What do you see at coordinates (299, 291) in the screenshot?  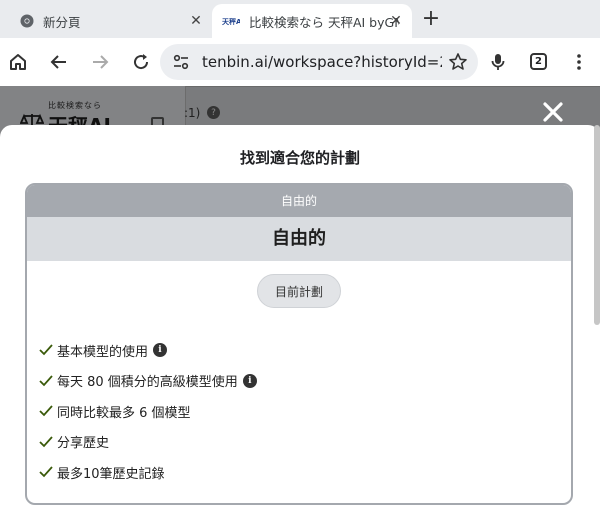 I see `current-plan-button: 目前計劃` at bounding box center [299, 291].